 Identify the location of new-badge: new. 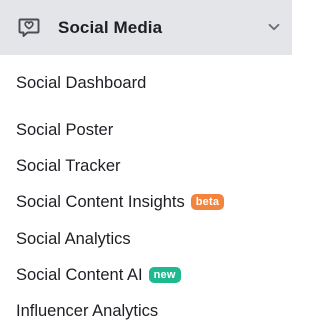
(164, 275).